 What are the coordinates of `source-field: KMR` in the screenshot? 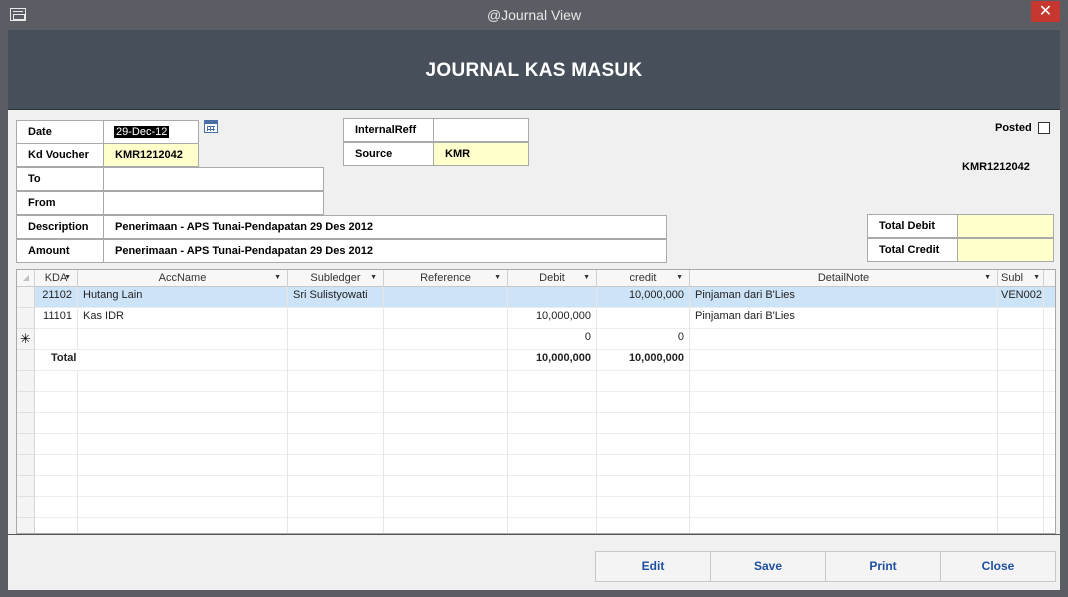 It's located at (481, 154).